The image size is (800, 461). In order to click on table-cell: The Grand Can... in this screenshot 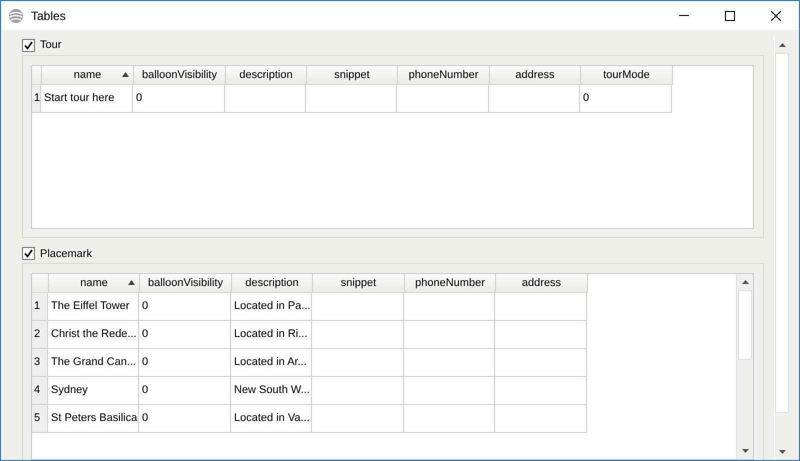, I will do `click(93, 362)`.